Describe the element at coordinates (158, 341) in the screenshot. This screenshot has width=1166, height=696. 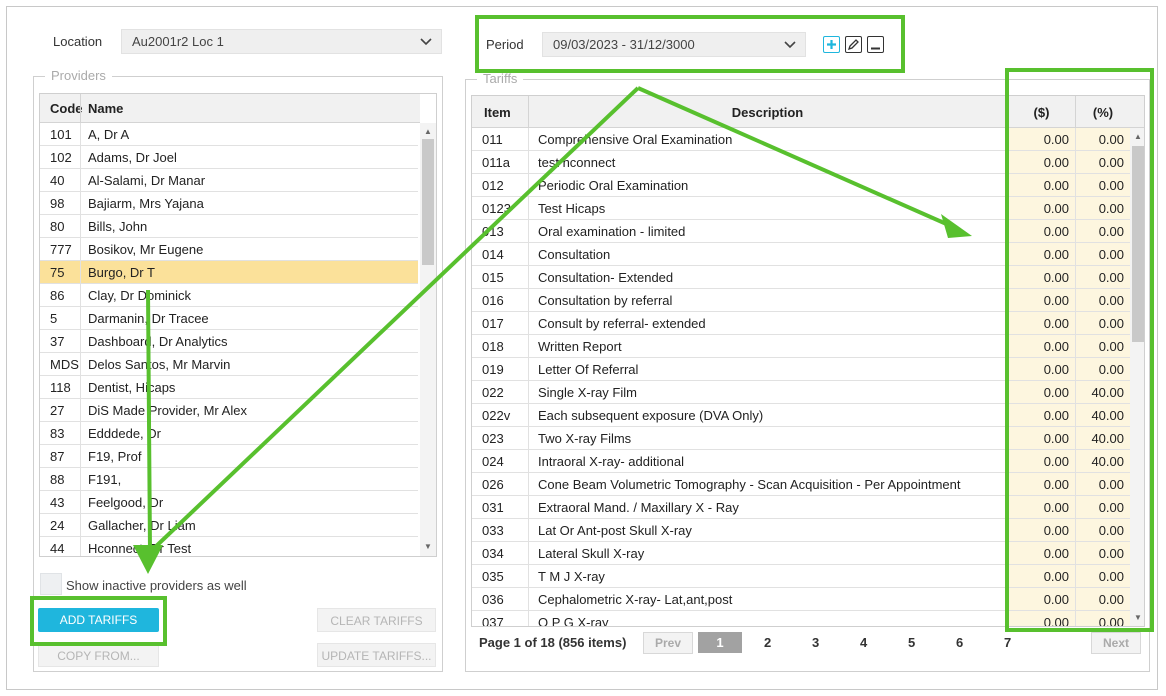
I see `provider-name: Dashboard, Dr Analytics` at that location.